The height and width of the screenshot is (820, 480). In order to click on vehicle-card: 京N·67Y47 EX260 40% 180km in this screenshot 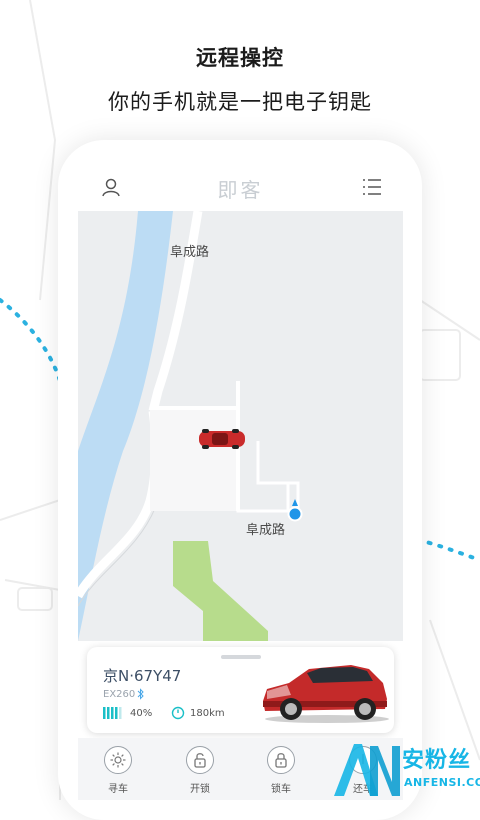, I will do `click(240, 690)`.